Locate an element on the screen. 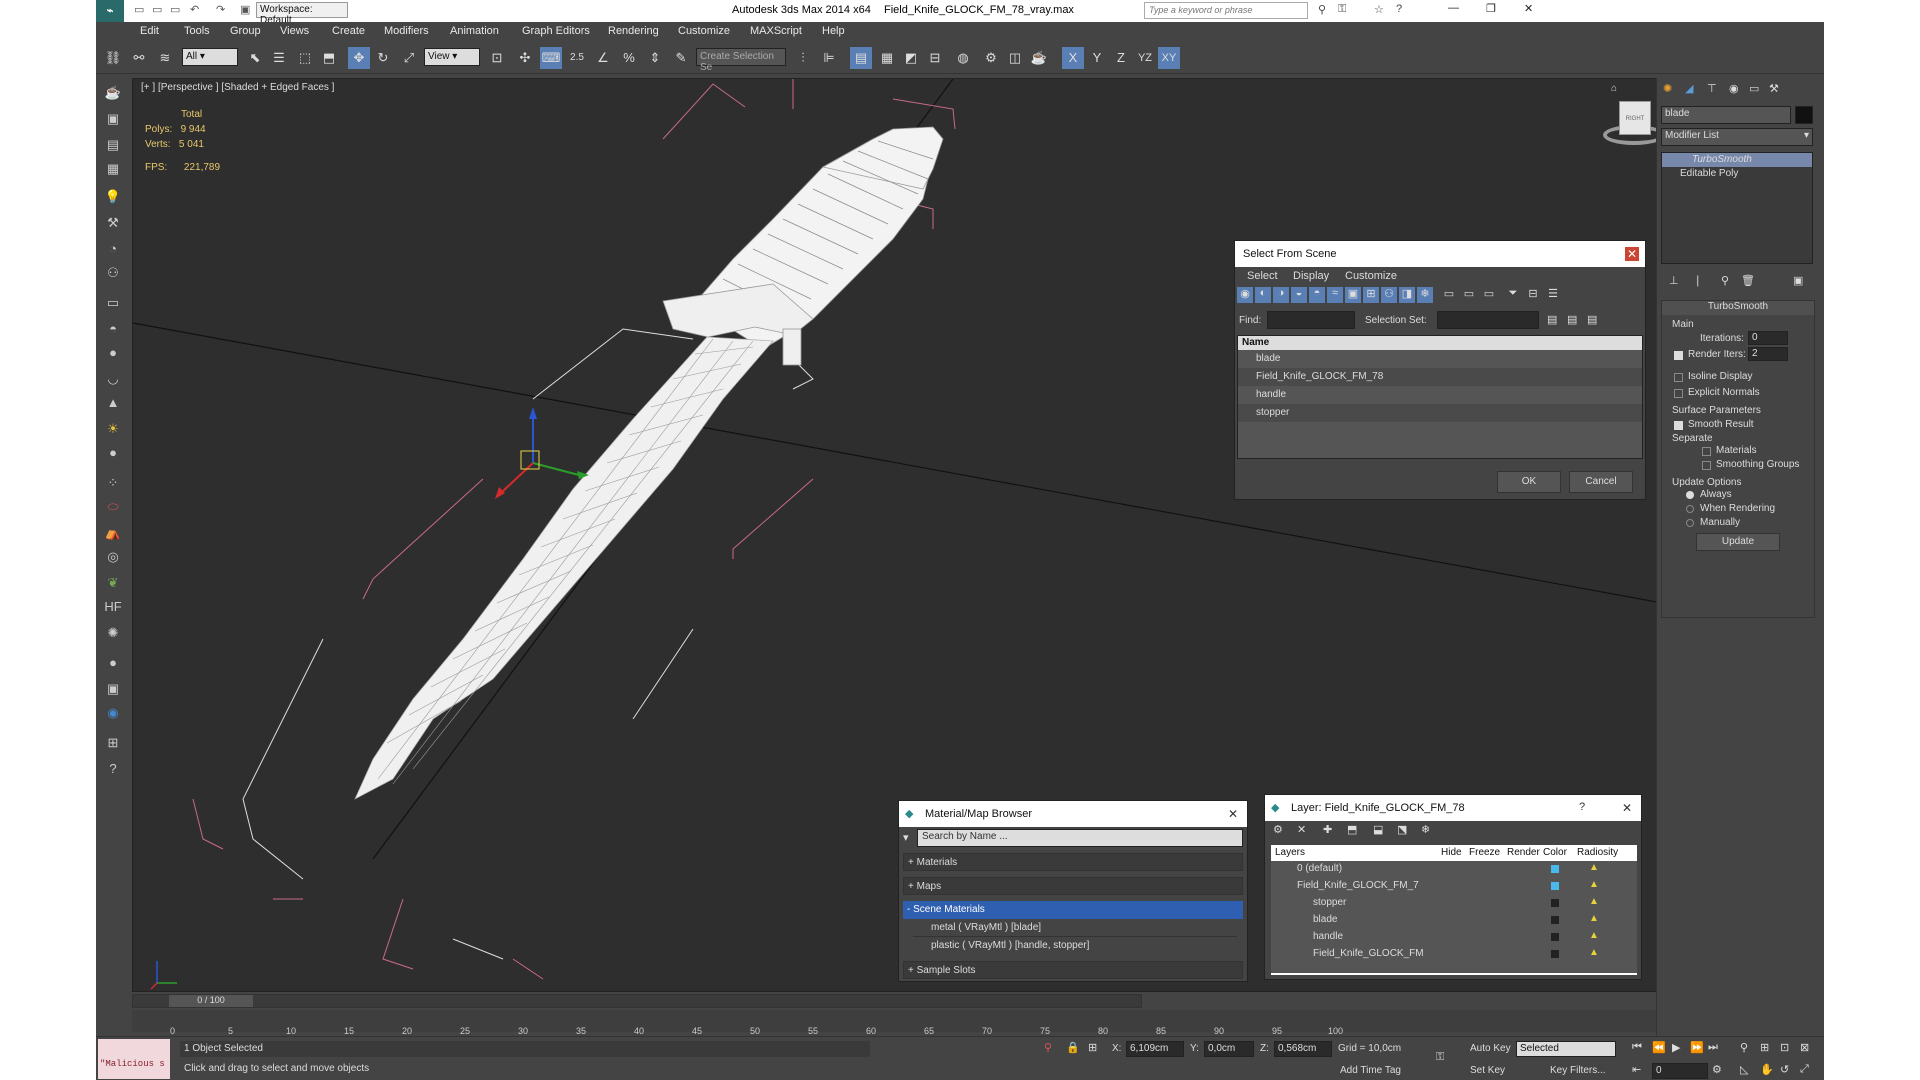  go-to-end-icon: ⏭ is located at coordinates (1713, 1047).